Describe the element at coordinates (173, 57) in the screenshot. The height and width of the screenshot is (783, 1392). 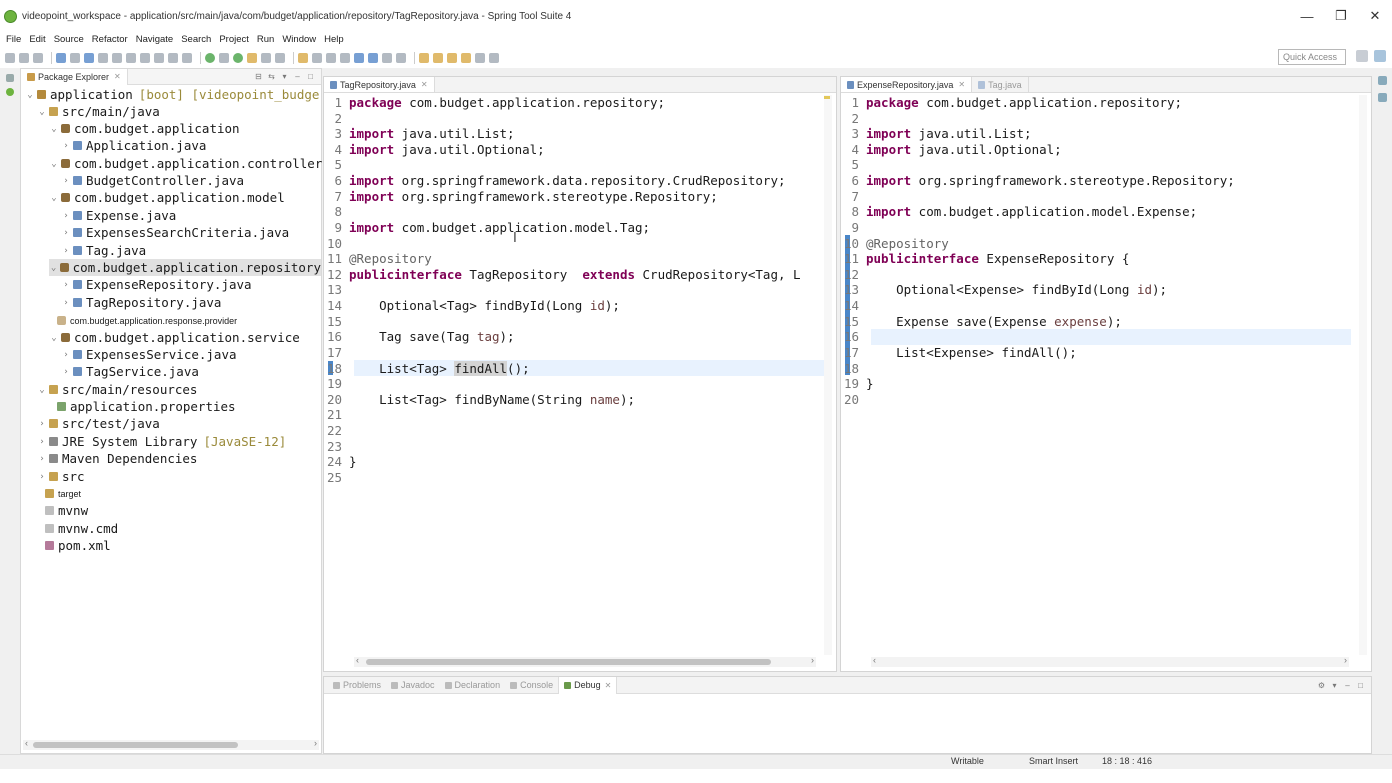
I see `step-over-icon` at that location.